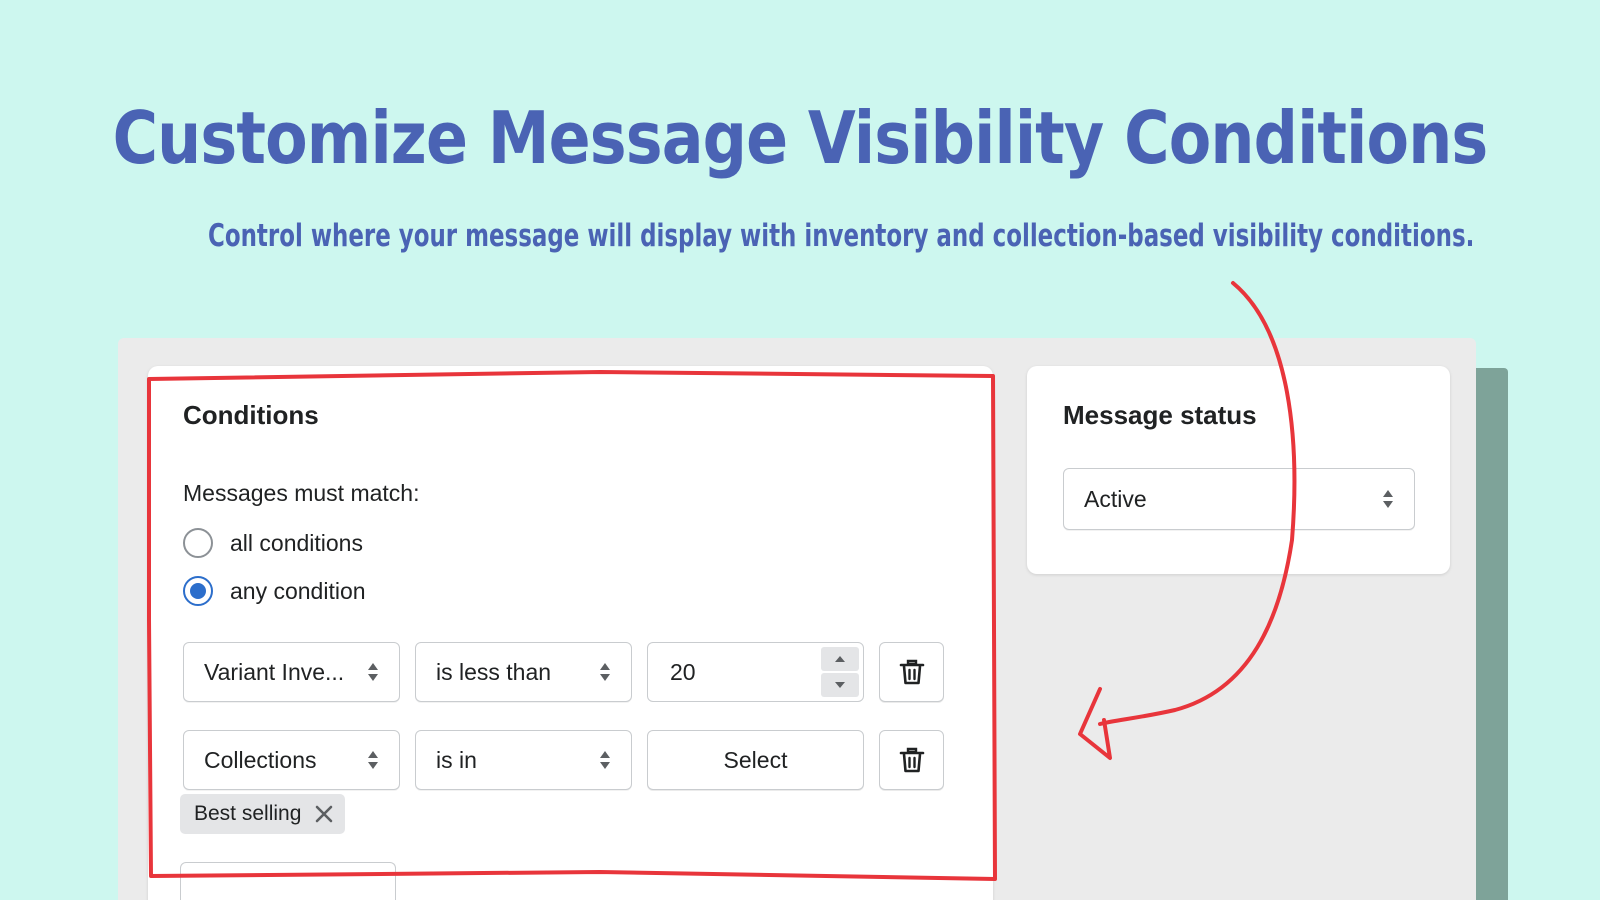 Image resolution: width=1600 pixels, height=900 pixels. Describe the element at coordinates (683, 671) in the screenshot. I see `input-value: 20` at that location.